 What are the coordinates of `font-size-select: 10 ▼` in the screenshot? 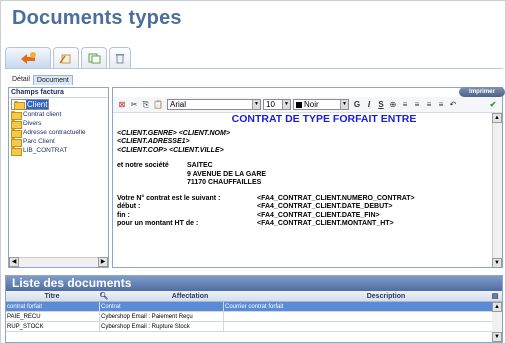 It's located at (277, 104).